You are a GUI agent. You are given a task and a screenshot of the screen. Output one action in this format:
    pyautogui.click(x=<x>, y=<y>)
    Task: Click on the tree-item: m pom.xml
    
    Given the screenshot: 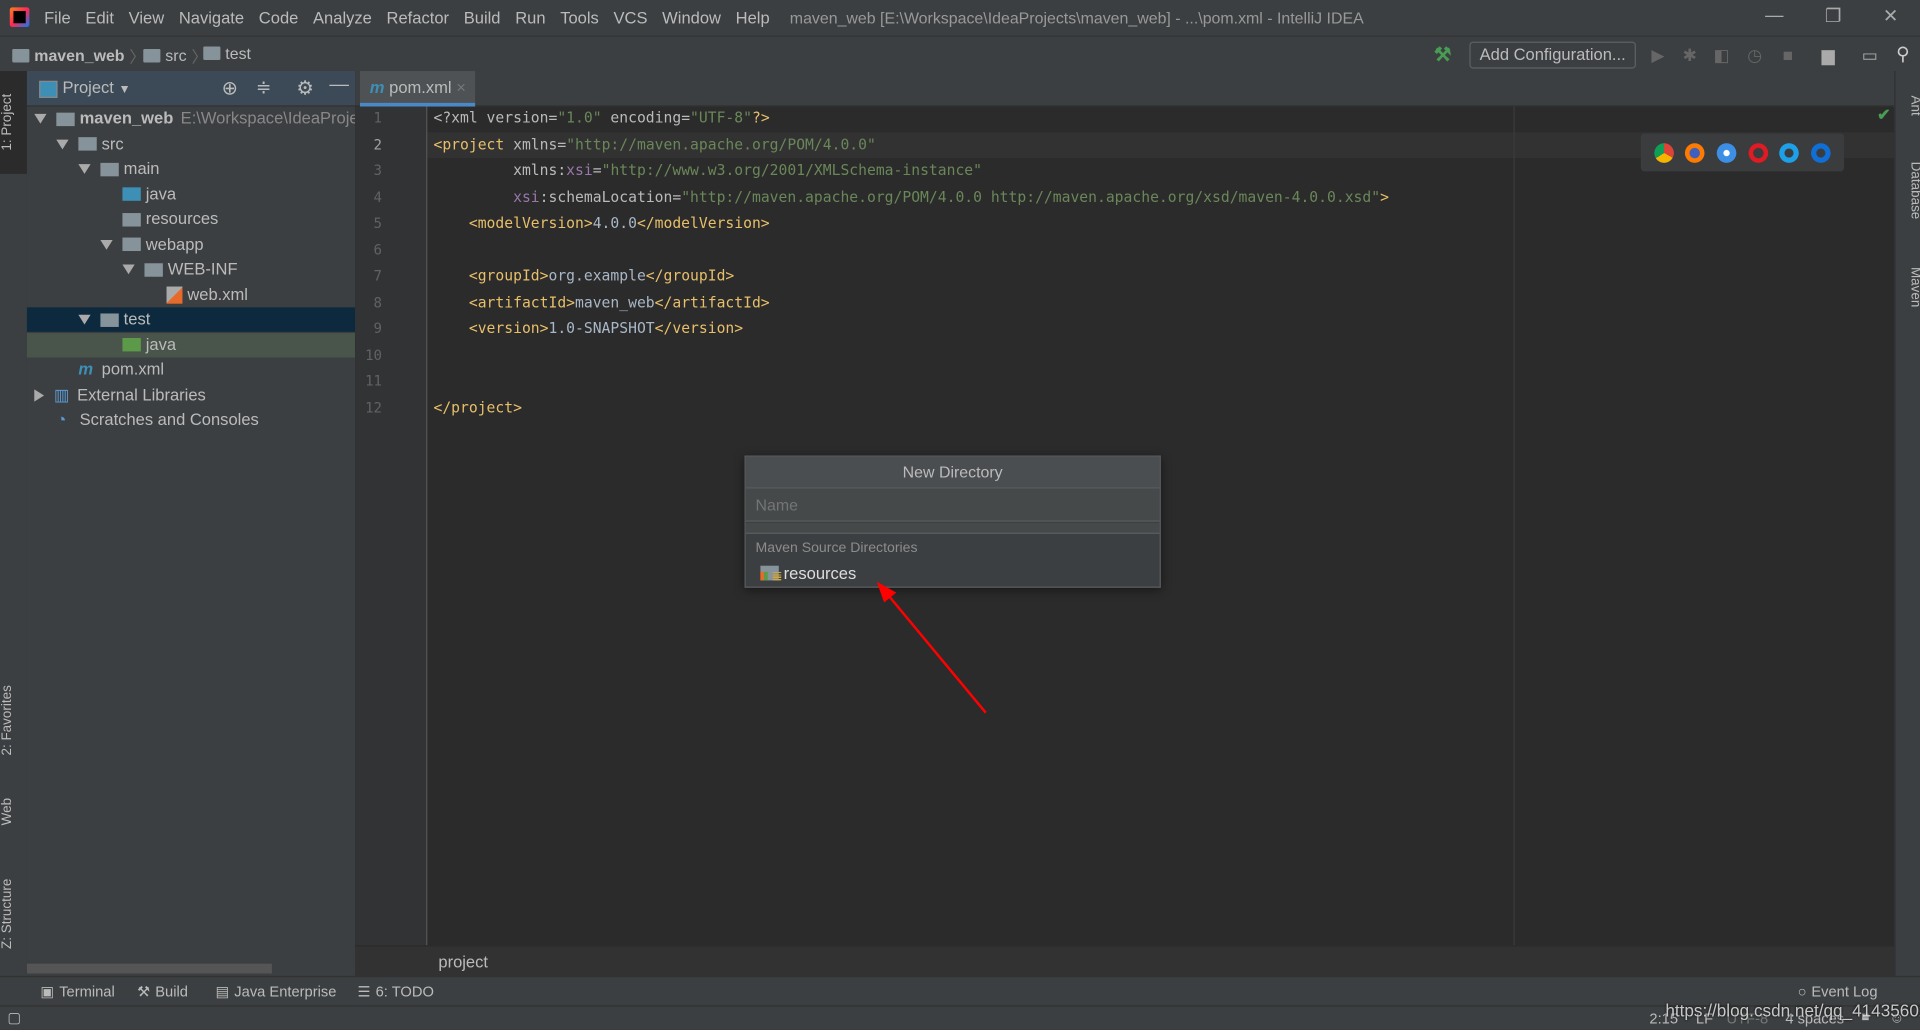 What is the action you would take?
    pyautogui.click(x=191, y=370)
    